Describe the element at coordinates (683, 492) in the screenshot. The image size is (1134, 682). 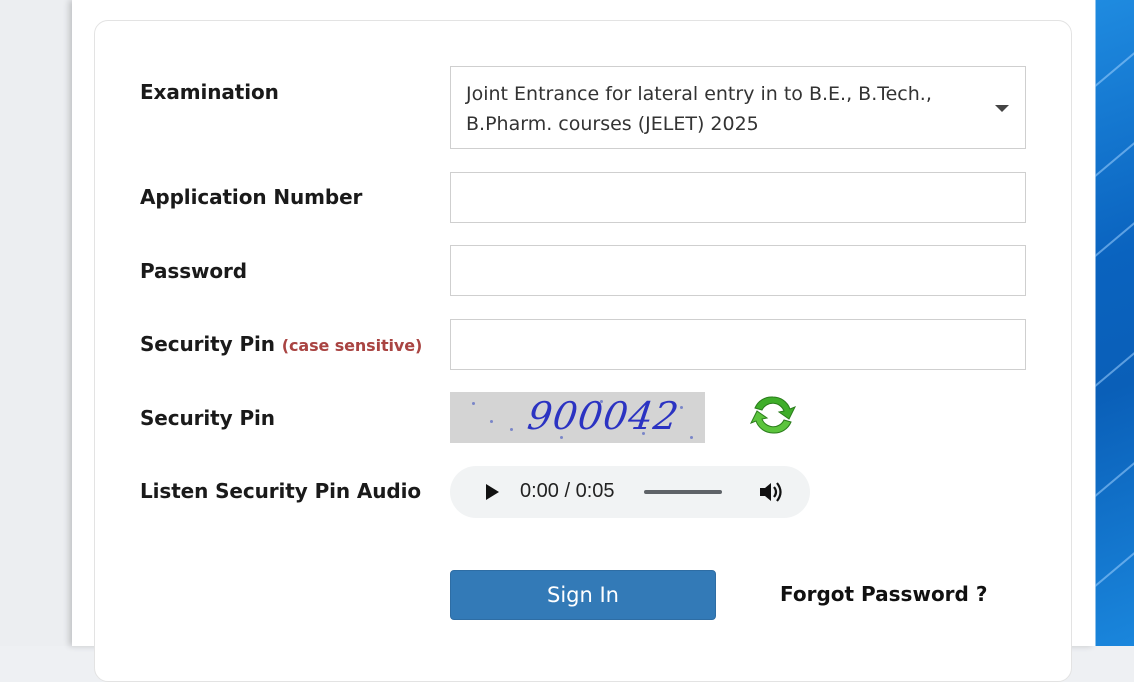
I see `audio-progress-bar` at that location.